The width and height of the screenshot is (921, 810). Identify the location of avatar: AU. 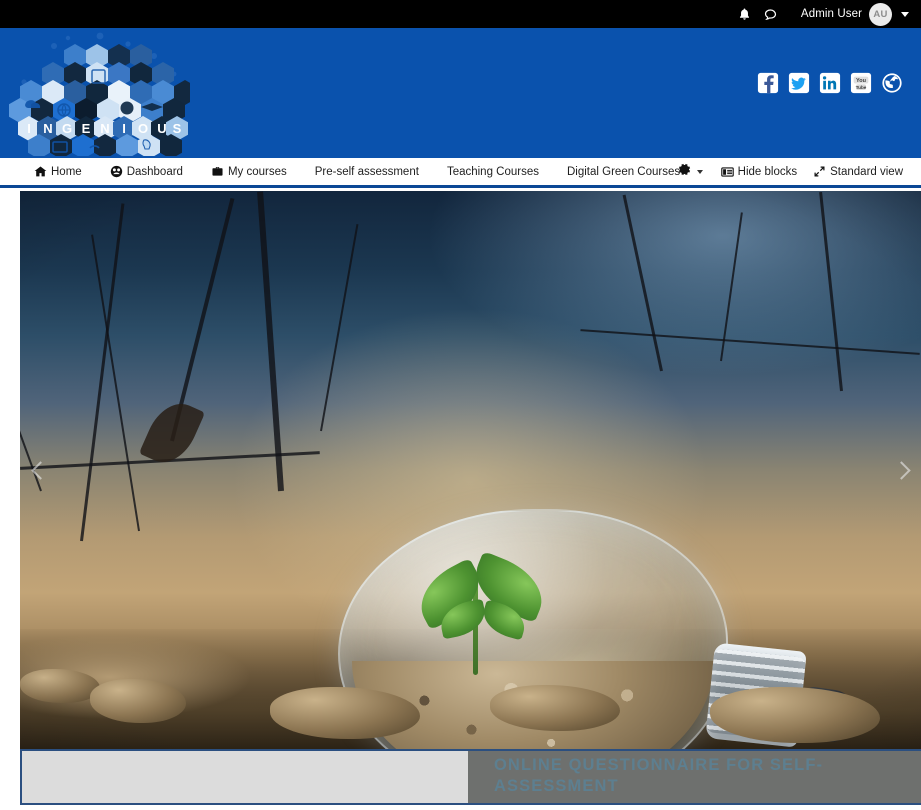
(880, 14).